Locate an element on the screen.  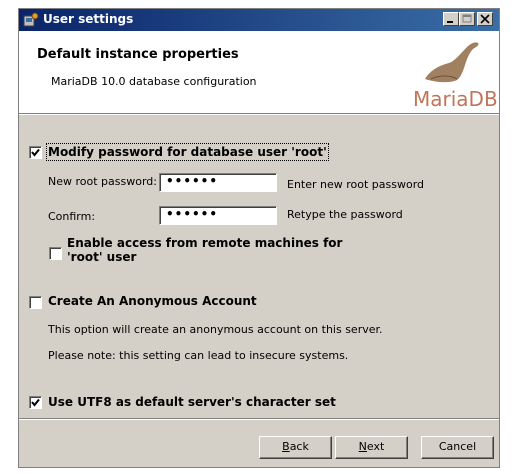
close-button is located at coordinates (485, 19).